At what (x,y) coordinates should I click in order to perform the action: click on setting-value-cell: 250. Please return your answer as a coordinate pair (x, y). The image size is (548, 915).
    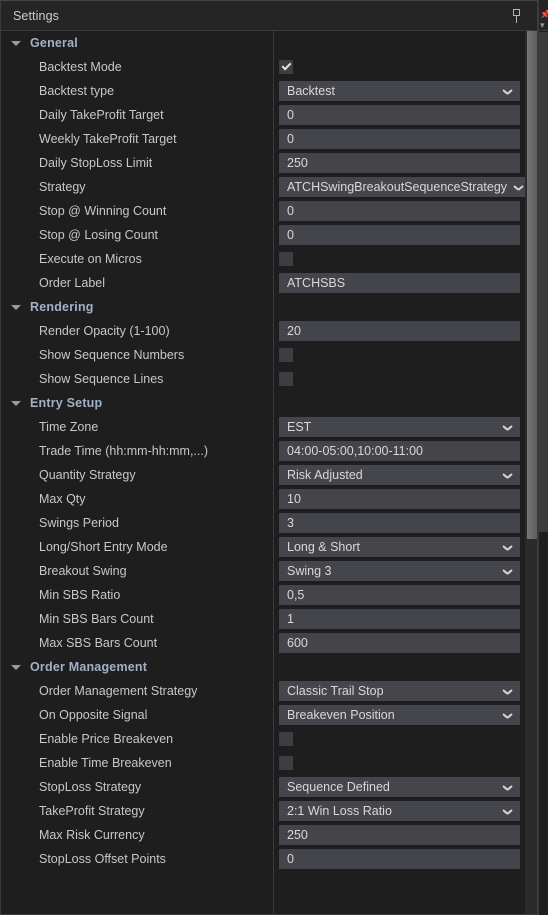
    Looking at the image, I should click on (399, 163).